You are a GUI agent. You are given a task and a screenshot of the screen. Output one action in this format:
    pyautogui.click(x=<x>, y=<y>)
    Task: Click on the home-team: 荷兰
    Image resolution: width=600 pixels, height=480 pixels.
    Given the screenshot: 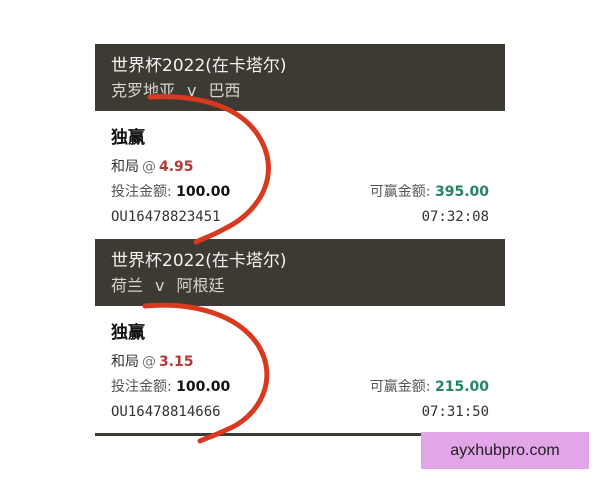 What is the action you would take?
    pyautogui.click(x=127, y=285)
    